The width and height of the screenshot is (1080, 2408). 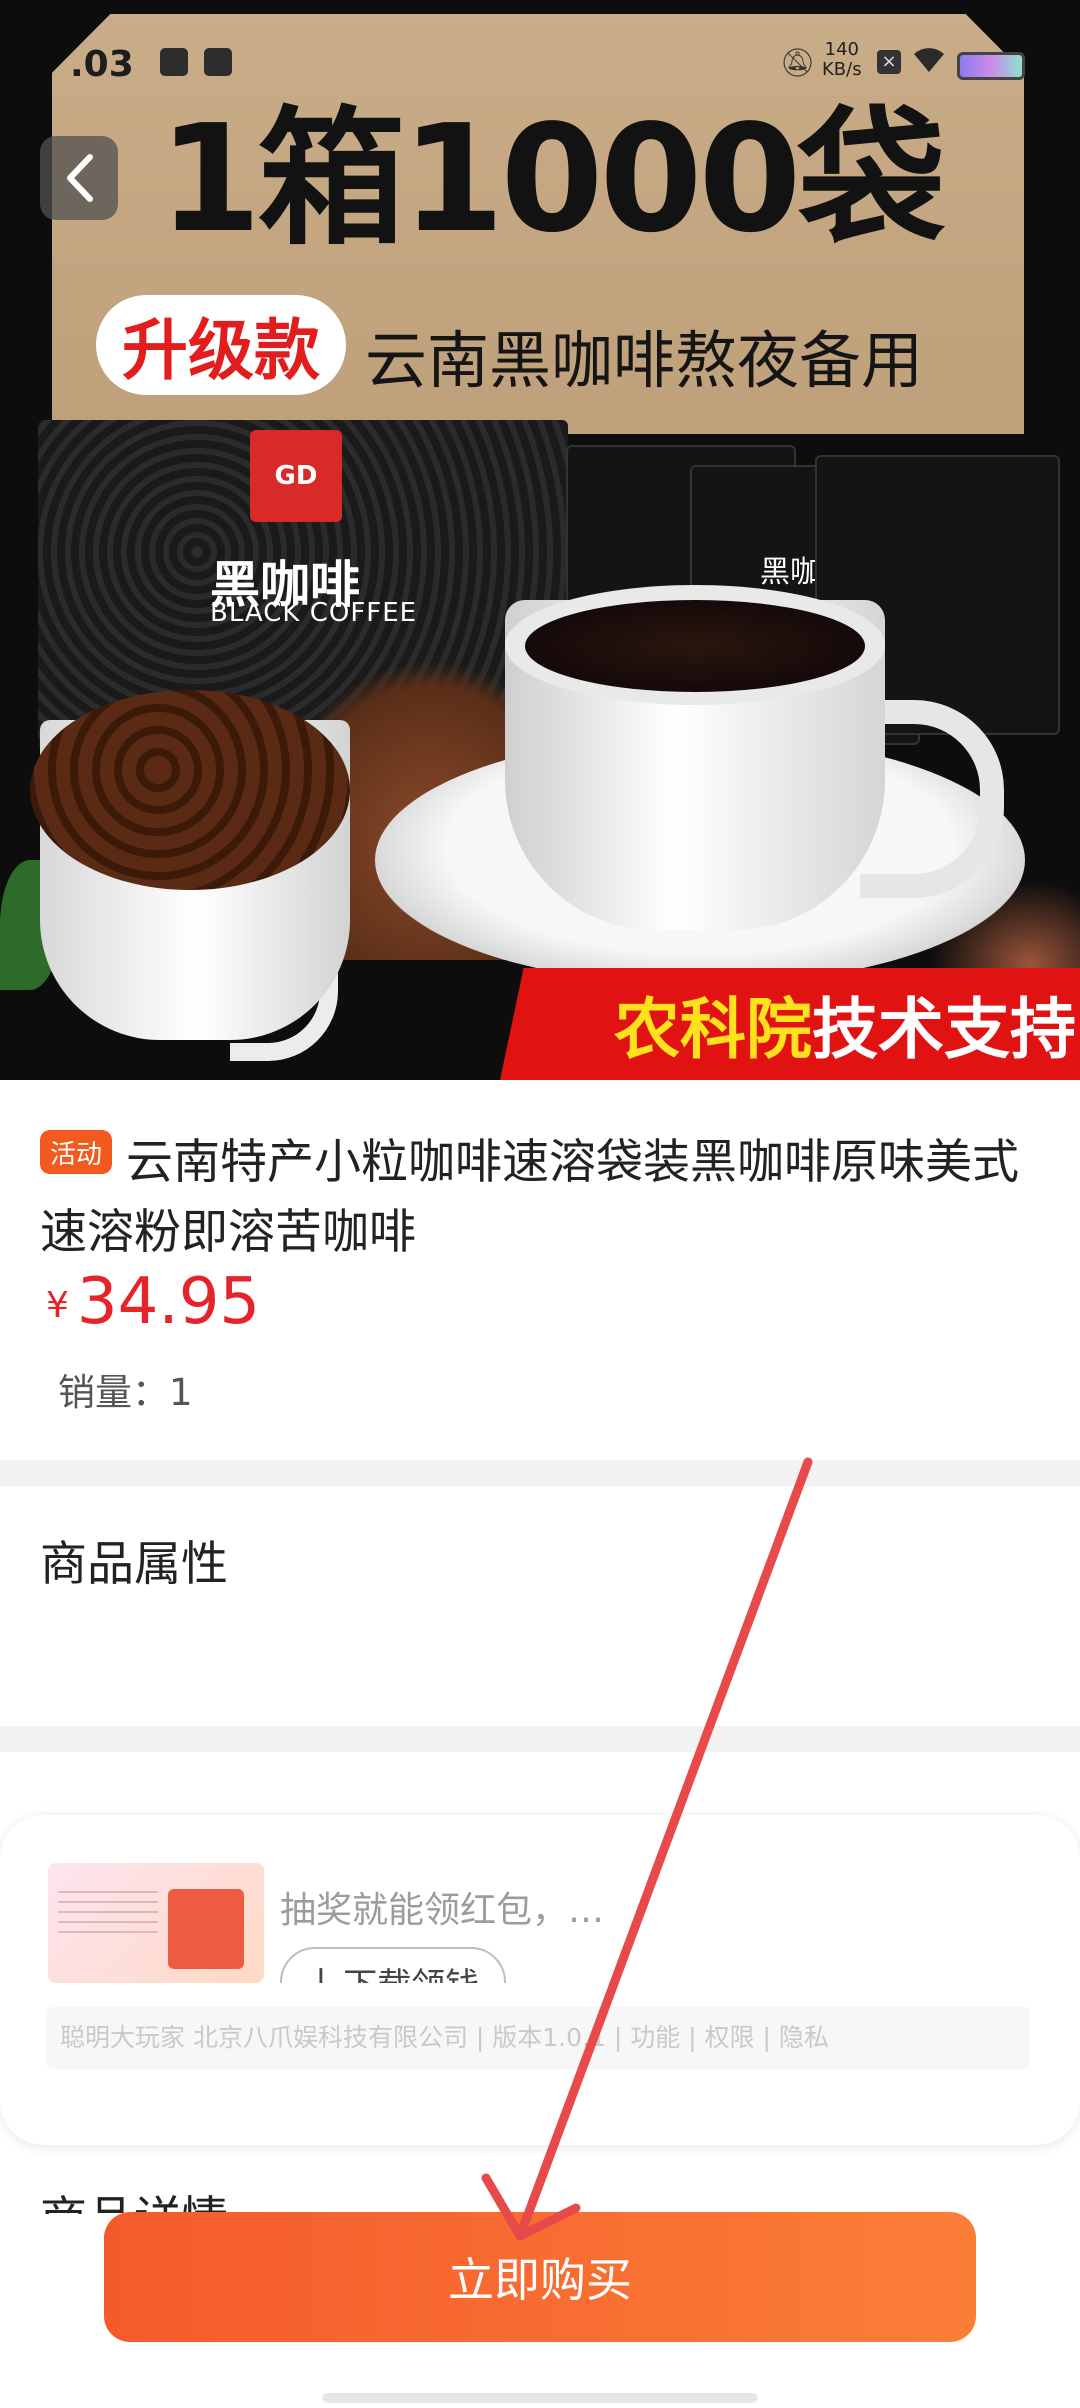 What do you see at coordinates (168, 1302) in the screenshot?
I see `price-value: 34.95` at bounding box center [168, 1302].